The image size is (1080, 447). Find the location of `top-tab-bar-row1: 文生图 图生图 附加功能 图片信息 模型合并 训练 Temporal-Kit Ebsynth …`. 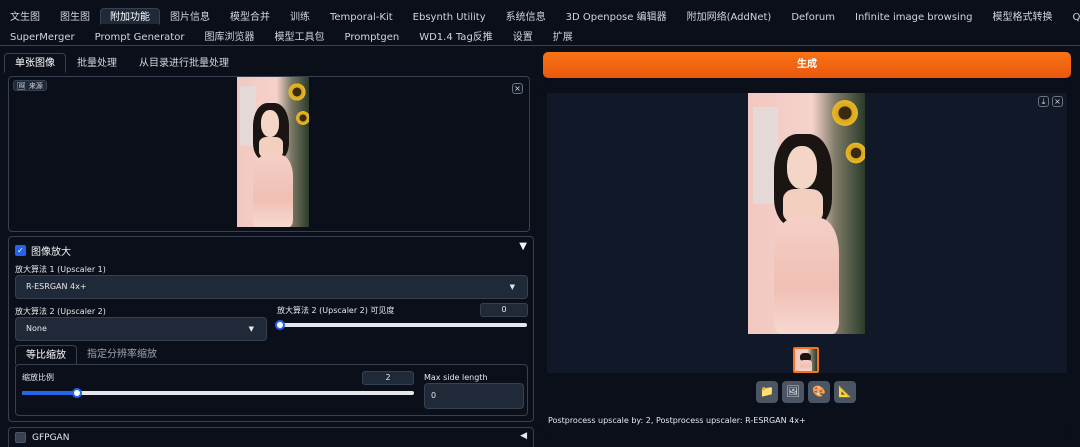

top-tab-bar-row1: 文生图 图生图 附加功能 图片信息 模型合并 训练 Temporal-Kit Ebsynth … is located at coordinates (540, 16).